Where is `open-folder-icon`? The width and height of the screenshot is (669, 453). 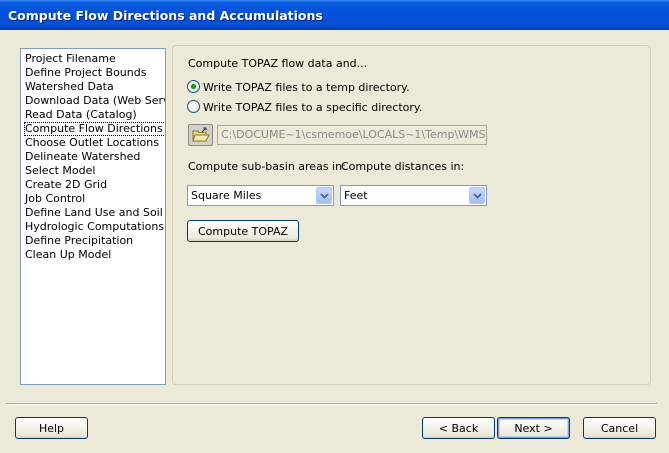
open-folder-icon is located at coordinates (200, 134).